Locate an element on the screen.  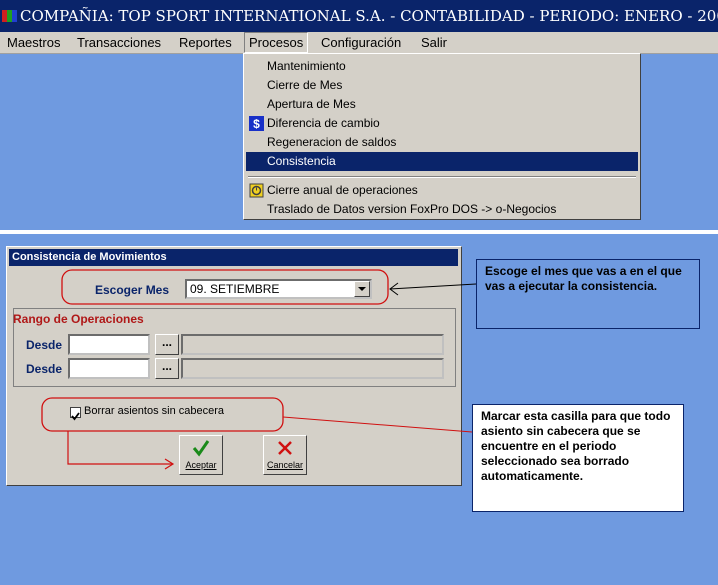
menu-configuracion: Configuración is located at coordinates (361, 42).